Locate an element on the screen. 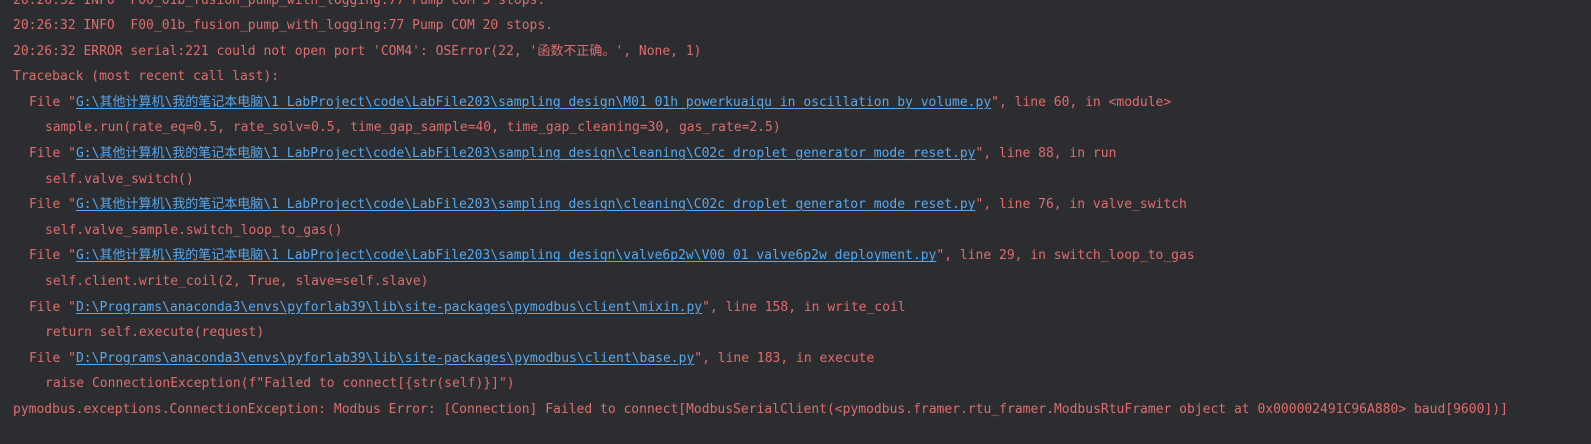 This screenshot has width=1591, height=444. traceback-frame-code: self.valve_sample.switch_loop_to_gas() is located at coordinates (194, 230).